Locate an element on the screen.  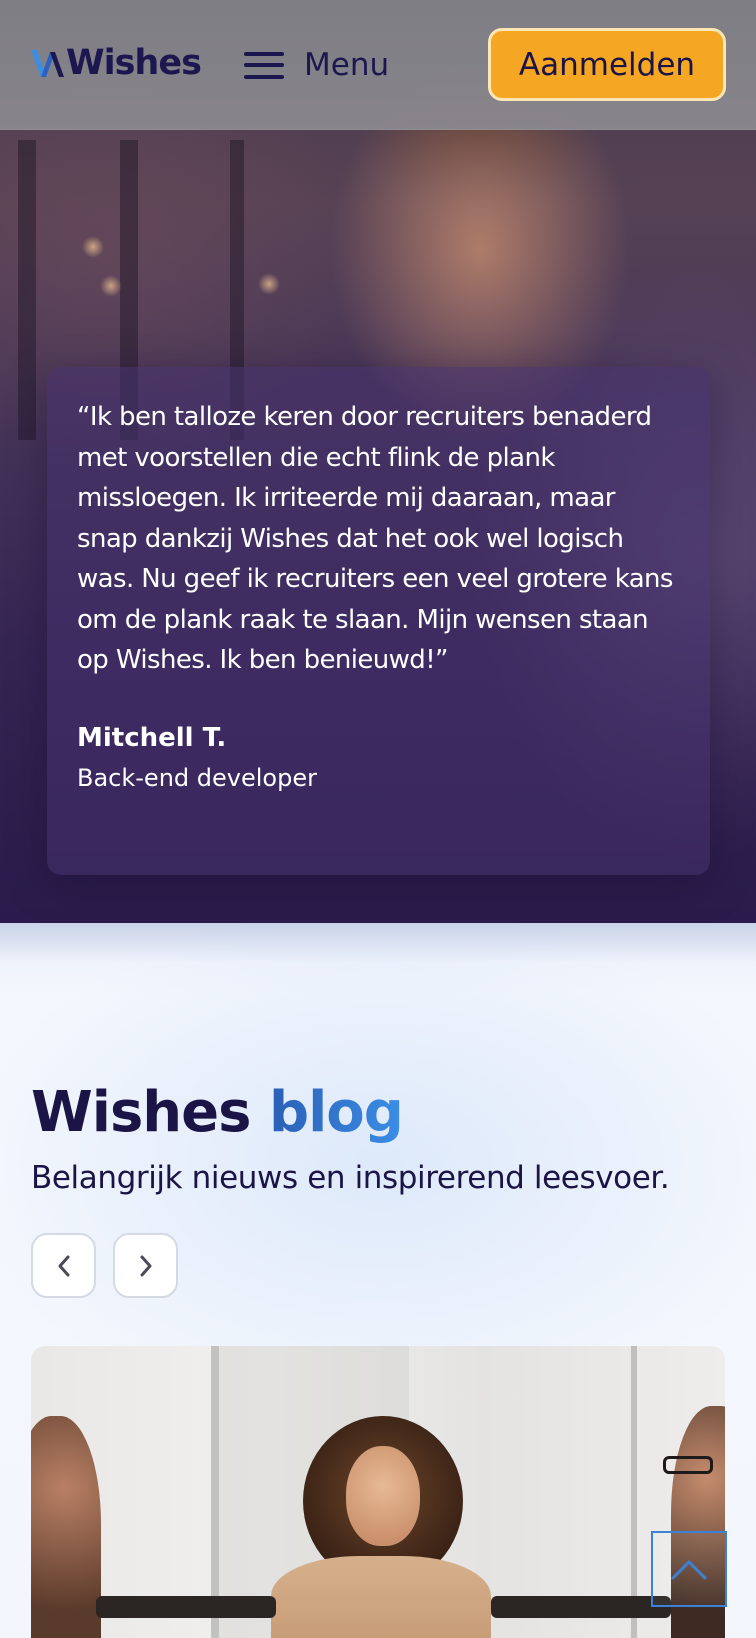
photo-glasses is located at coordinates (688, 1465).